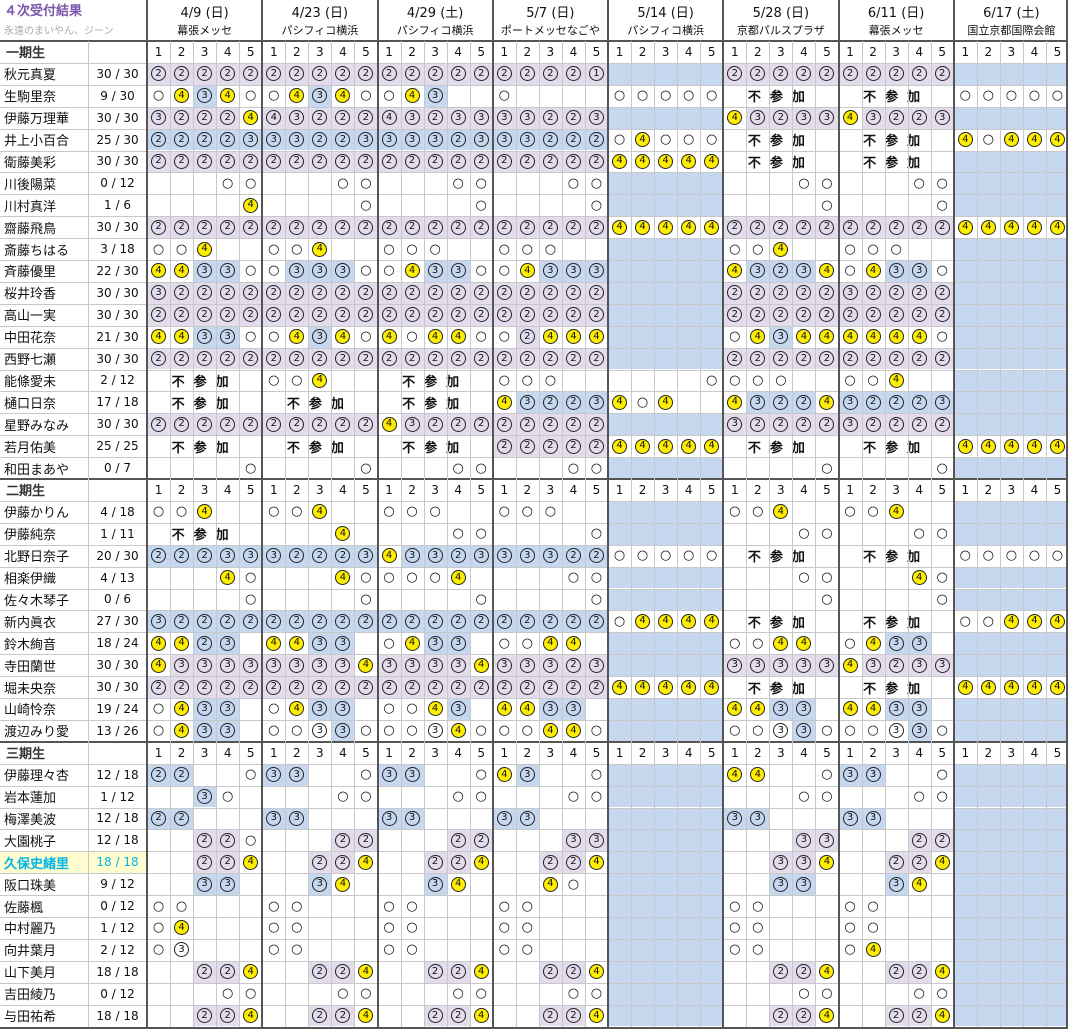 Image resolution: width=1068 pixels, height=1033 pixels. I want to click on grid-line, so click(862, 534).